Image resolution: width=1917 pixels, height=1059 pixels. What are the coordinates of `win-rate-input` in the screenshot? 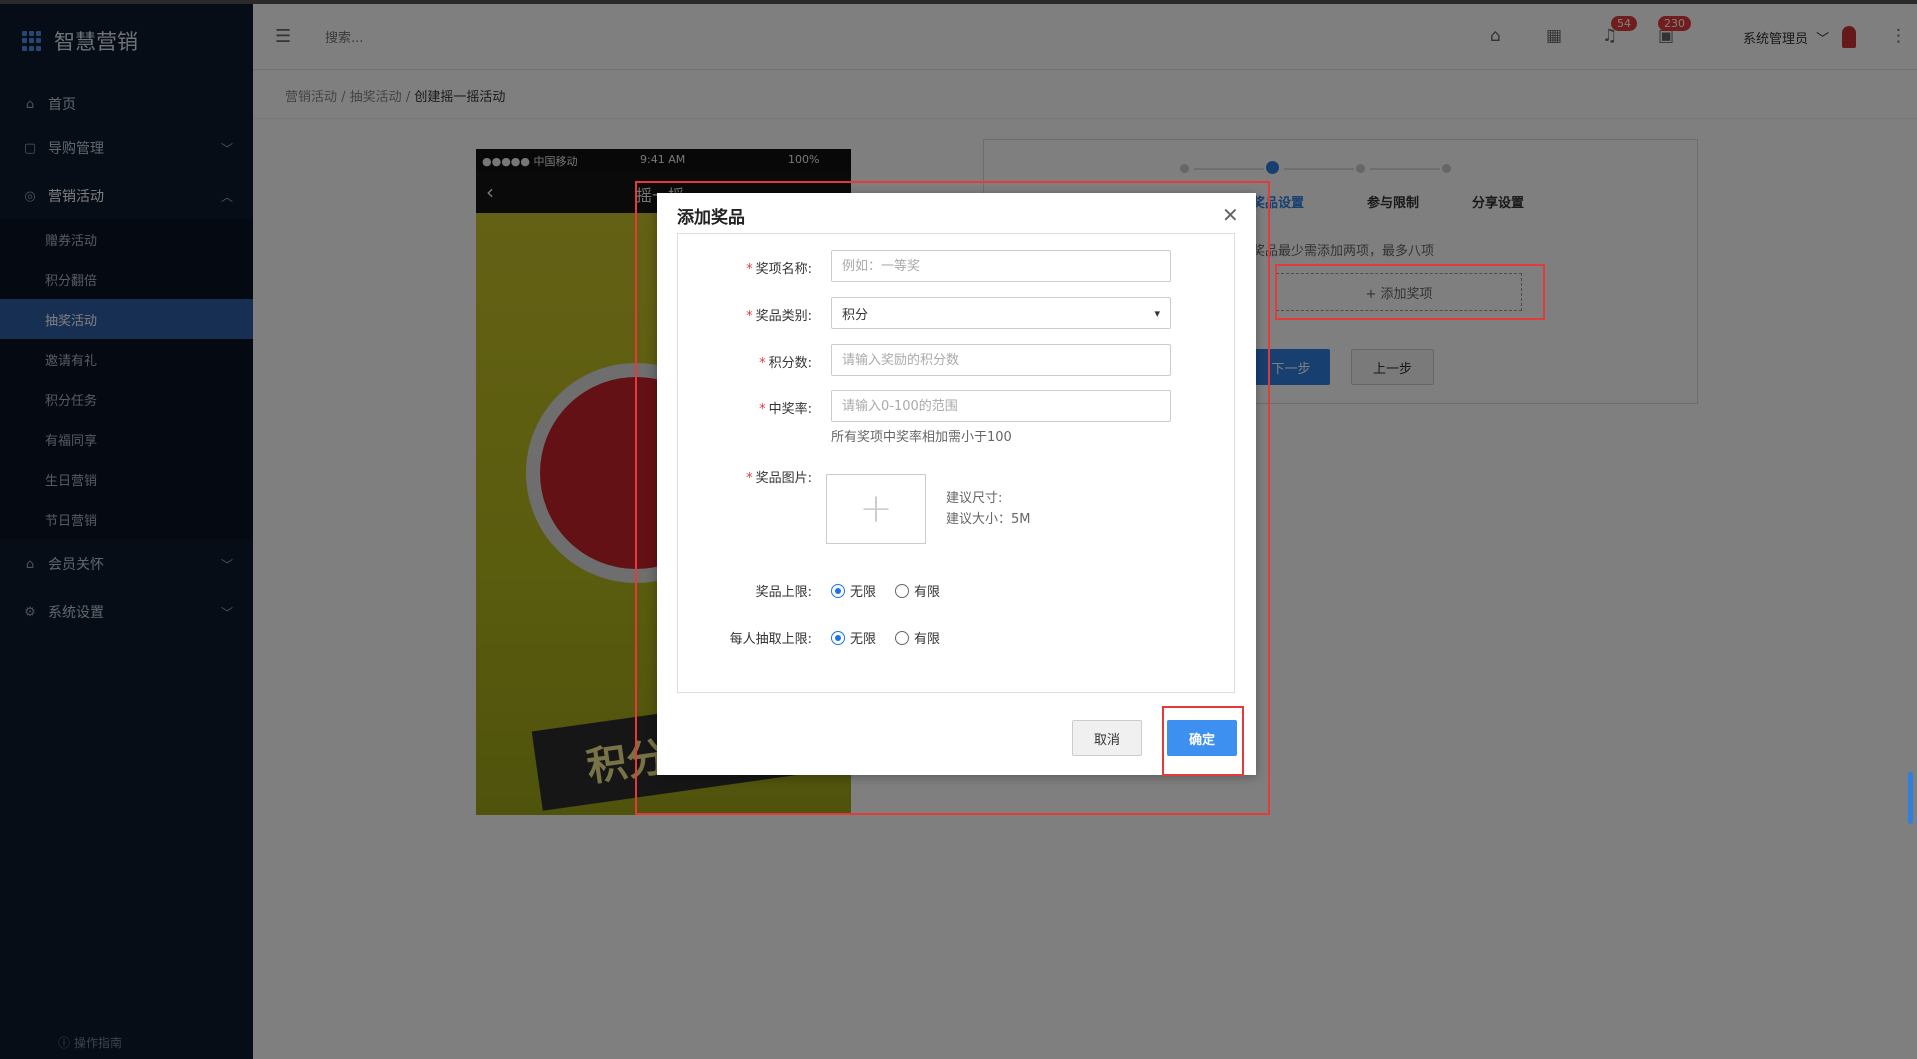 It's located at (1001, 406).